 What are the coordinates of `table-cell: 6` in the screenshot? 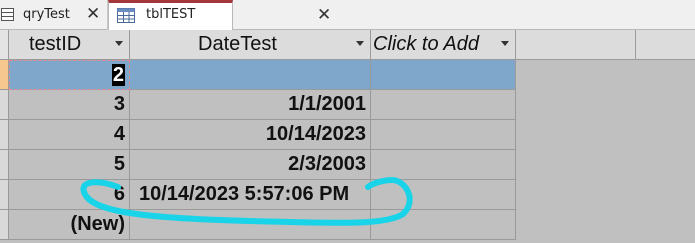 It's located at (69, 195).